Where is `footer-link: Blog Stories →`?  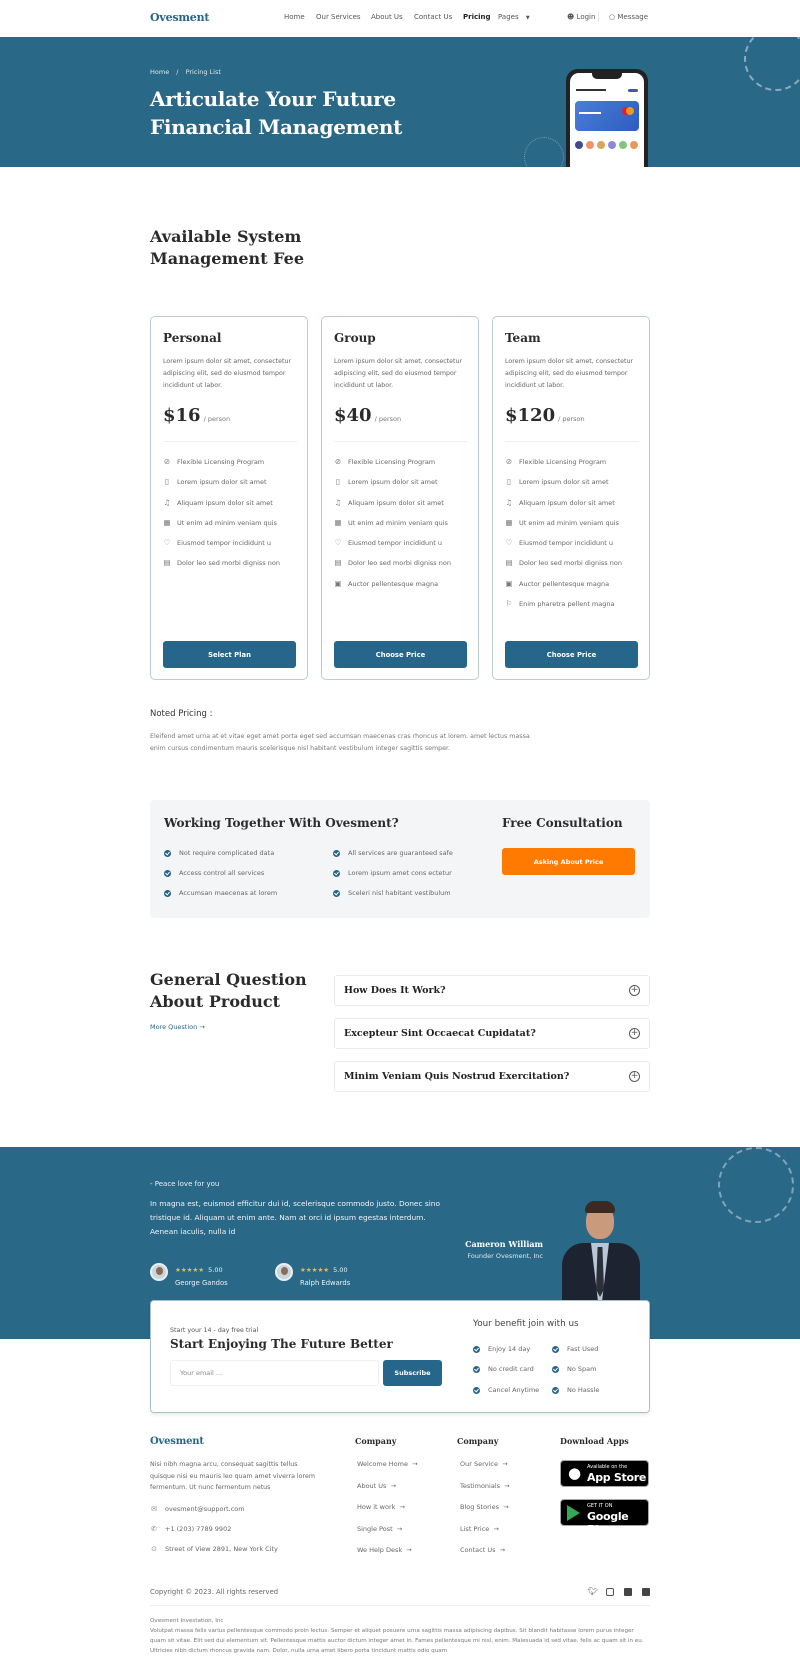
footer-link: Blog Stories → is located at coordinates (484, 1507).